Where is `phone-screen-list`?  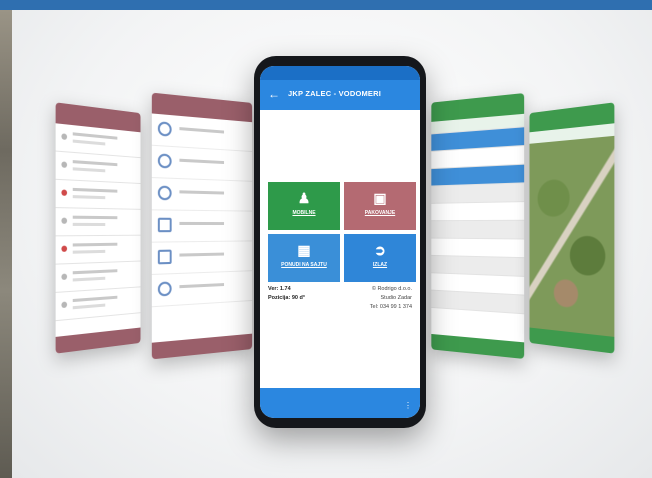
phone-screen-list is located at coordinates (98, 228).